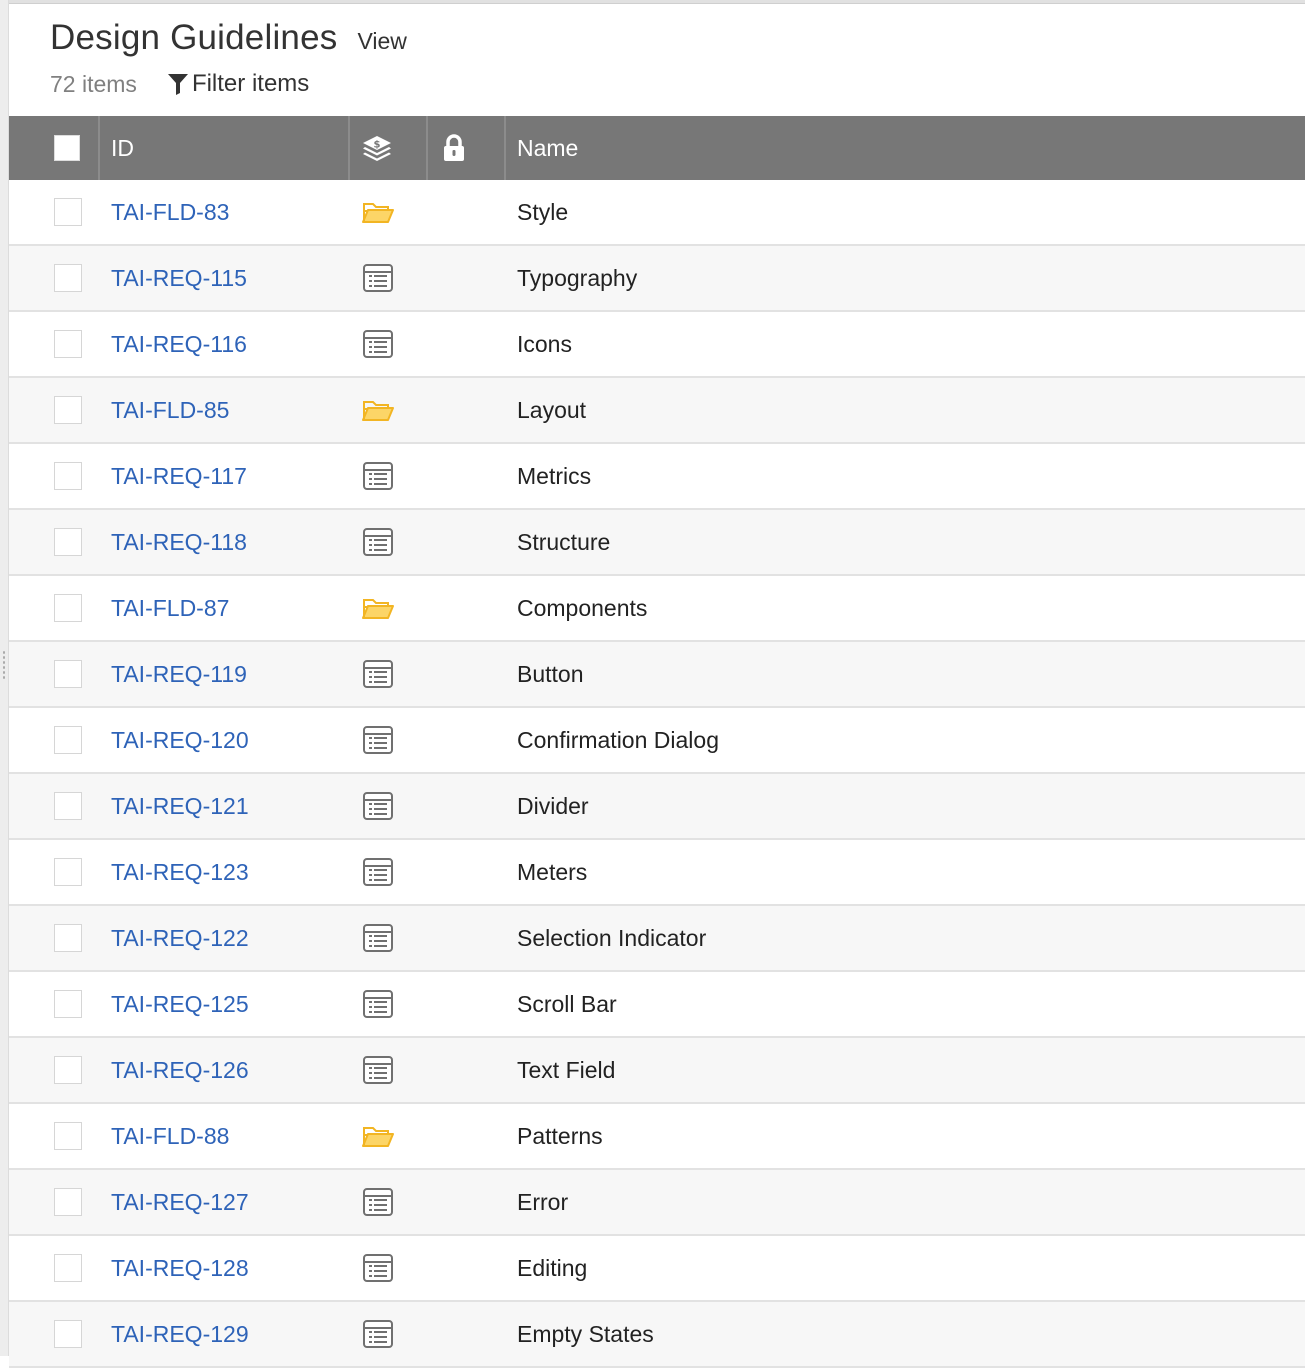 The width and height of the screenshot is (1305, 1368). Describe the element at coordinates (170, 410) in the screenshot. I see `item-id-link: TAI-FLD-85` at that location.